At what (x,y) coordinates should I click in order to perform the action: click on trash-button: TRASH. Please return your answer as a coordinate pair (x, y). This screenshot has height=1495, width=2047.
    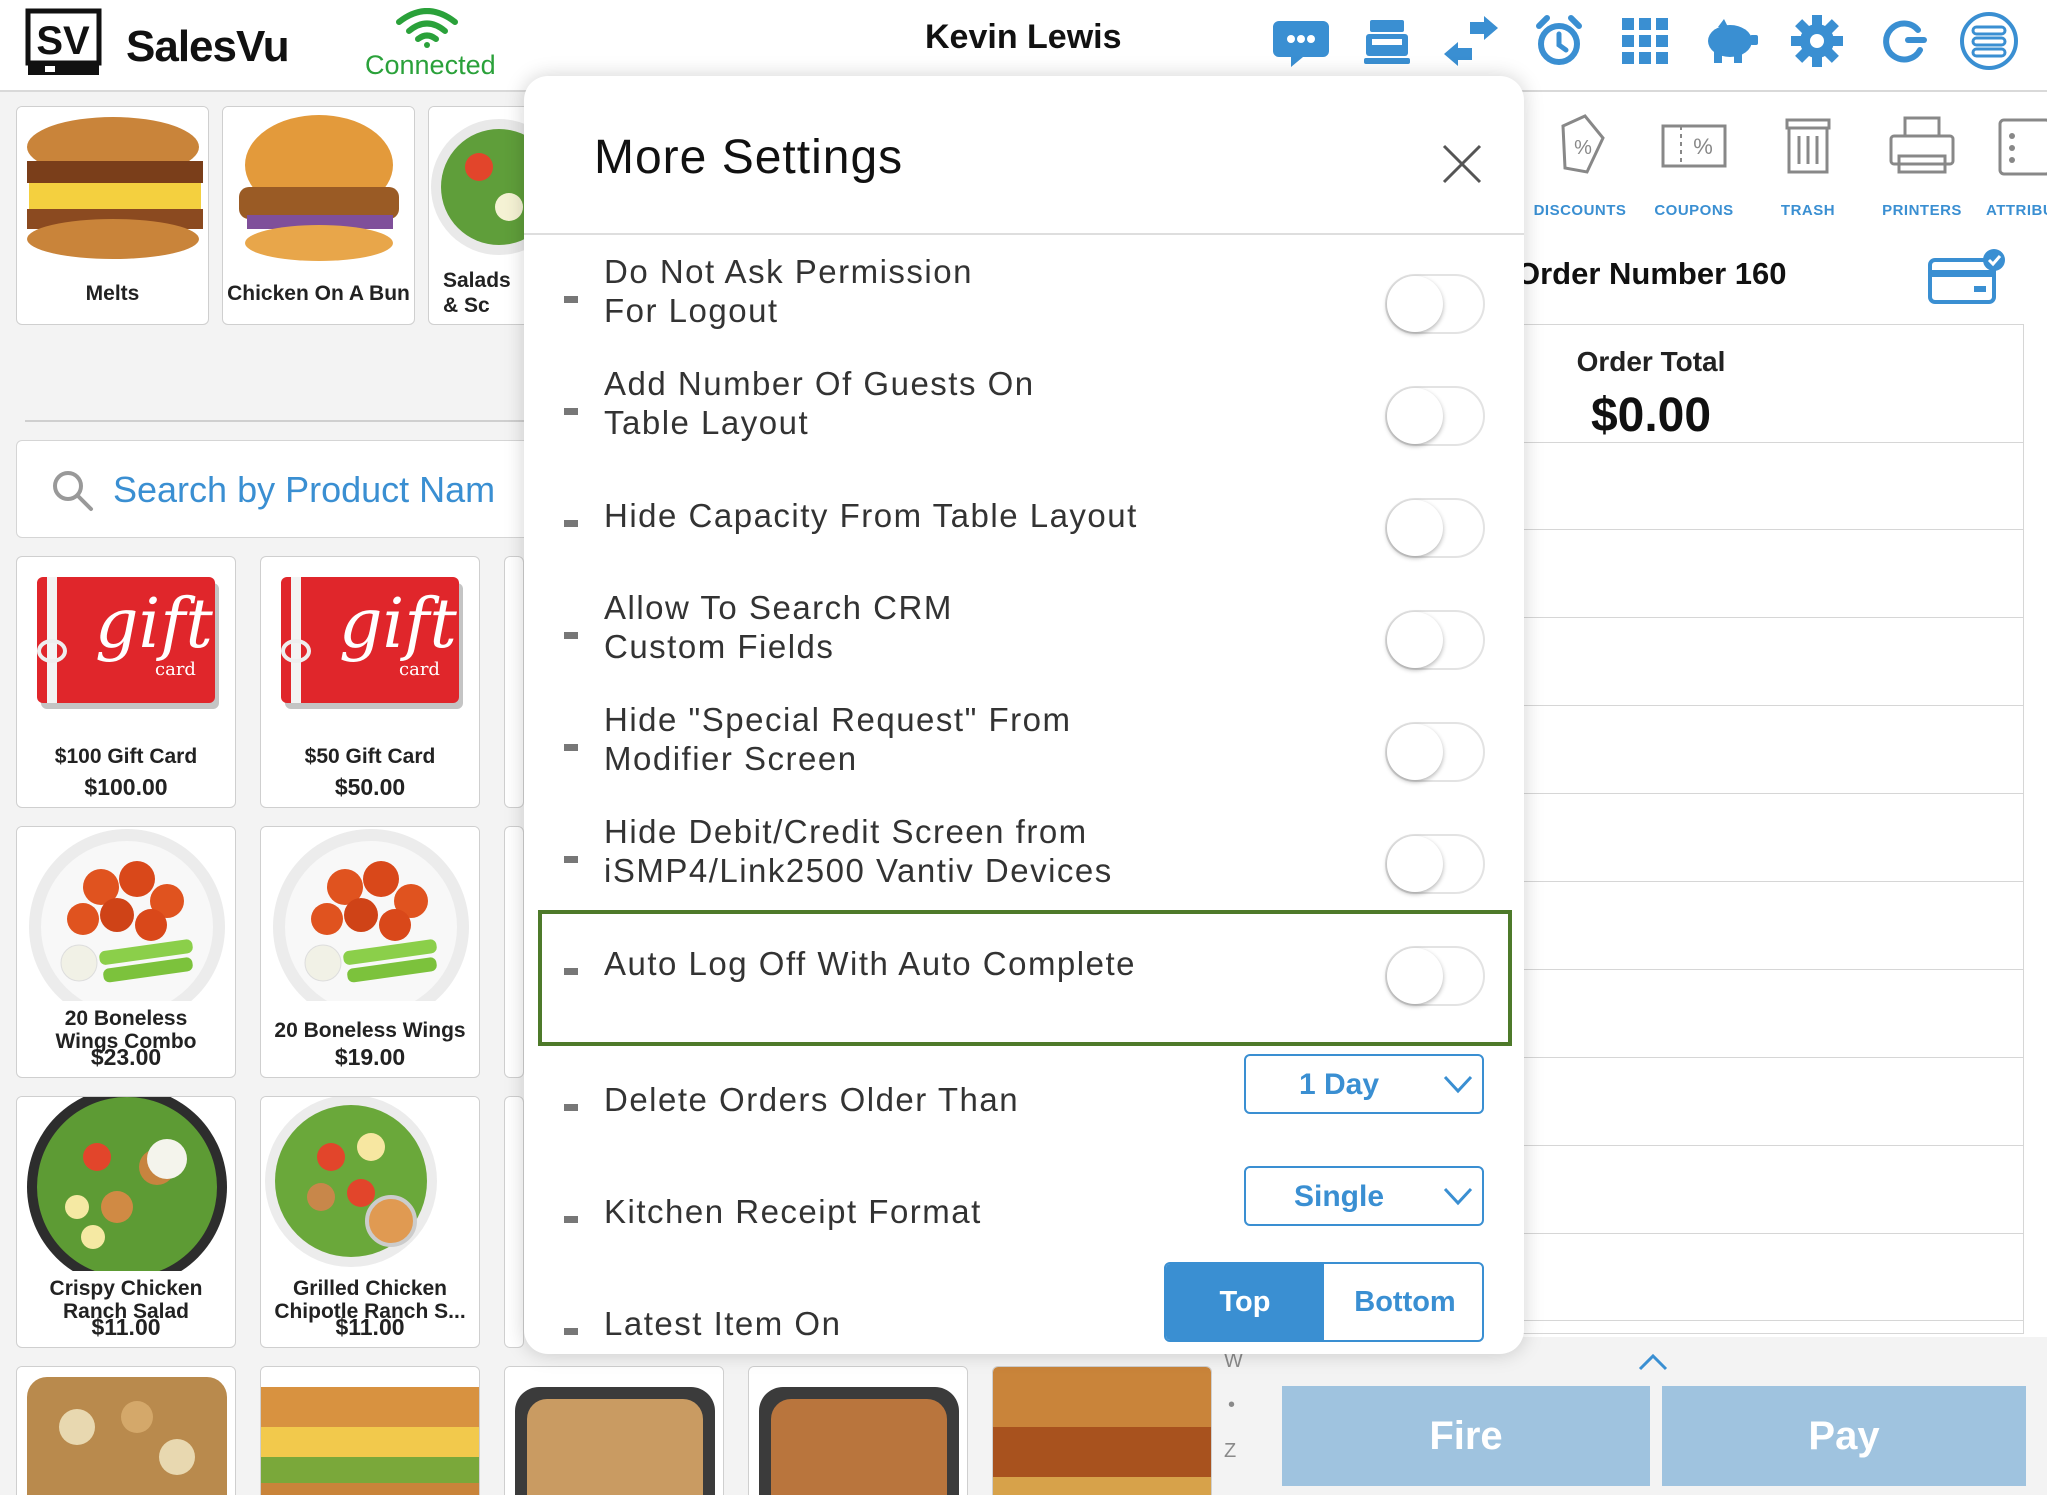
    Looking at the image, I should click on (1808, 165).